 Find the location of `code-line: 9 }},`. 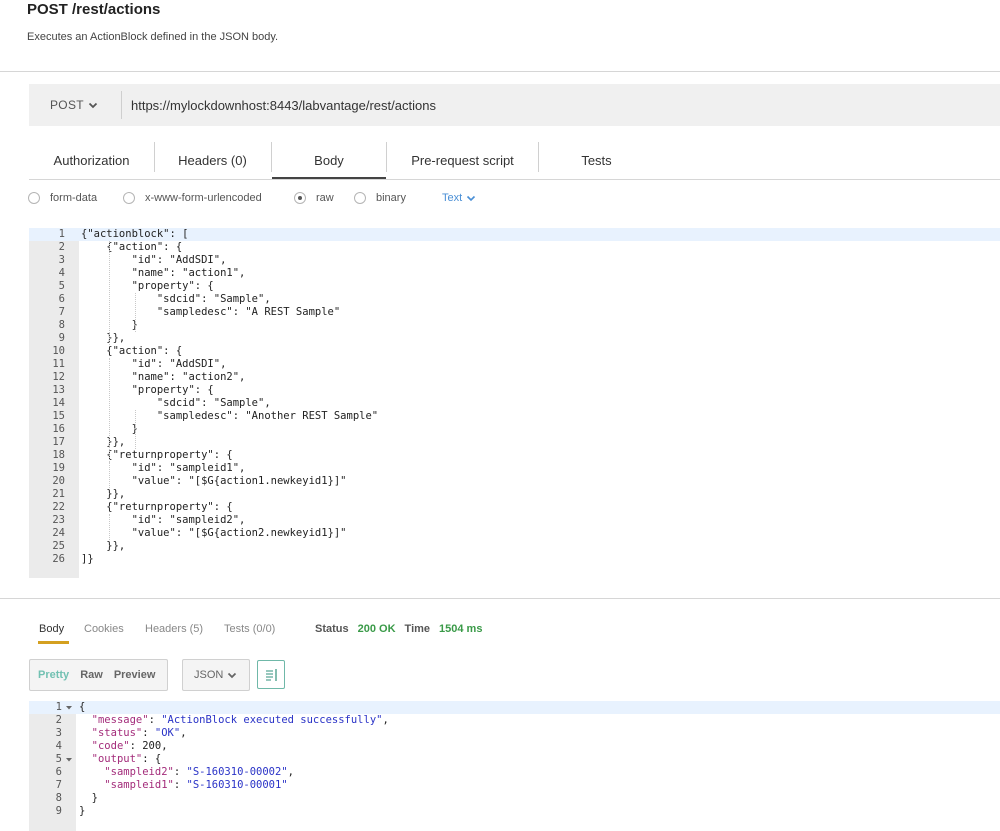

code-line: 9 }}, is located at coordinates (514, 338).